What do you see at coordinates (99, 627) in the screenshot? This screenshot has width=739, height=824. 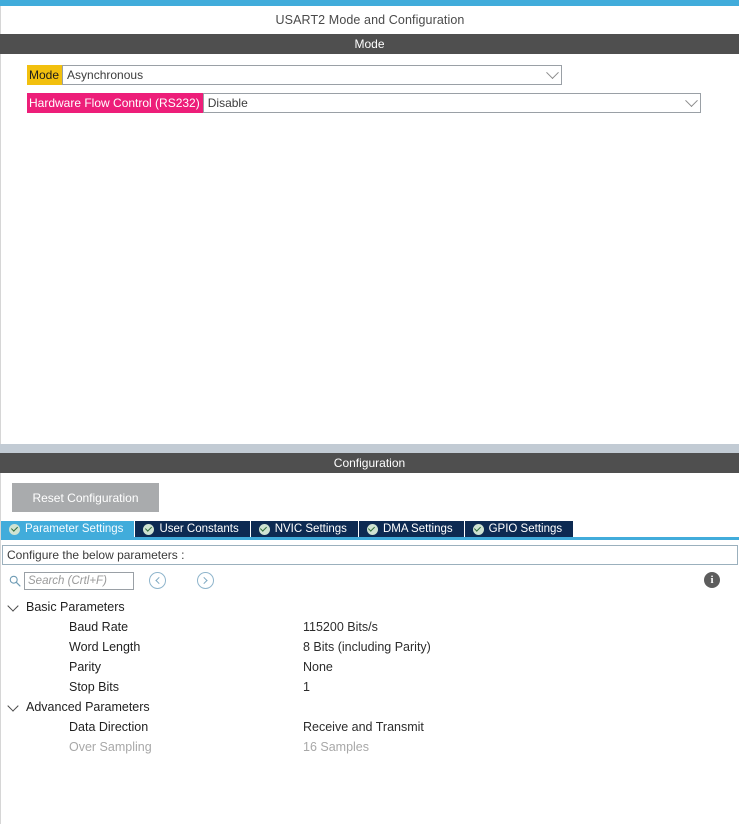 I see `param-name: Baud Rate` at bounding box center [99, 627].